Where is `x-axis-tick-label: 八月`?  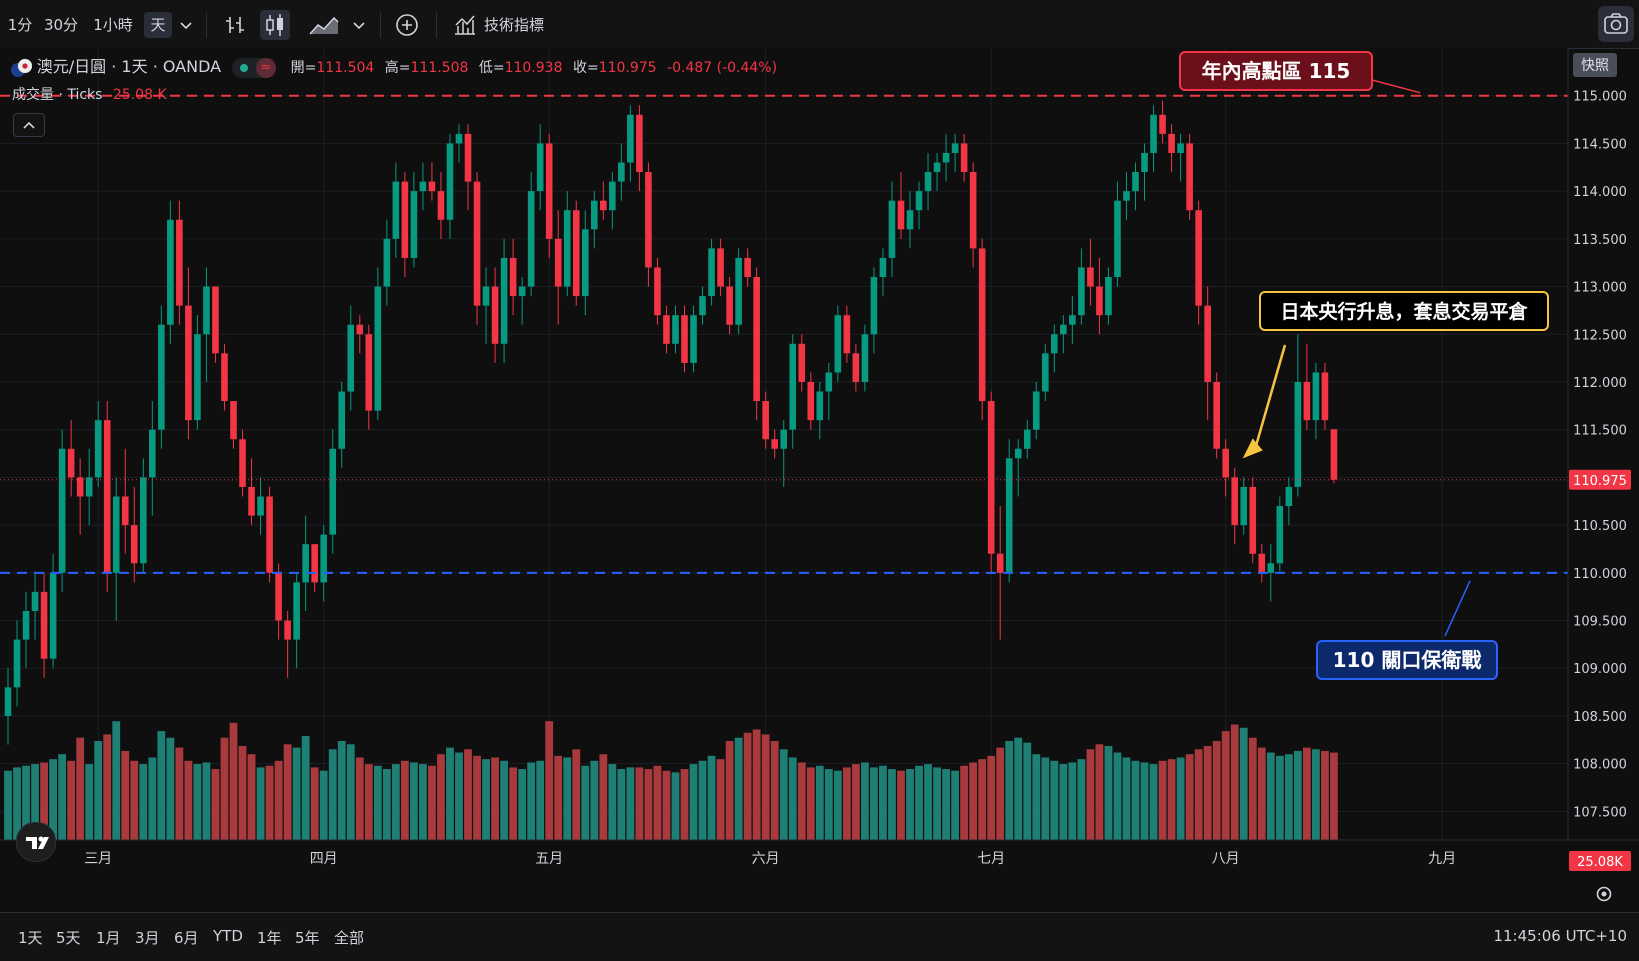
x-axis-tick-label: 八月 is located at coordinates (1226, 859).